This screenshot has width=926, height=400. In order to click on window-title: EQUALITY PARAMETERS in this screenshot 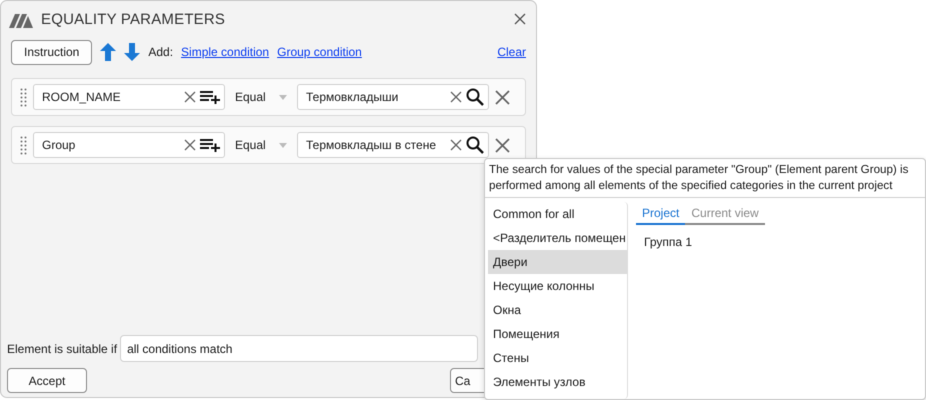, I will do `click(133, 19)`.